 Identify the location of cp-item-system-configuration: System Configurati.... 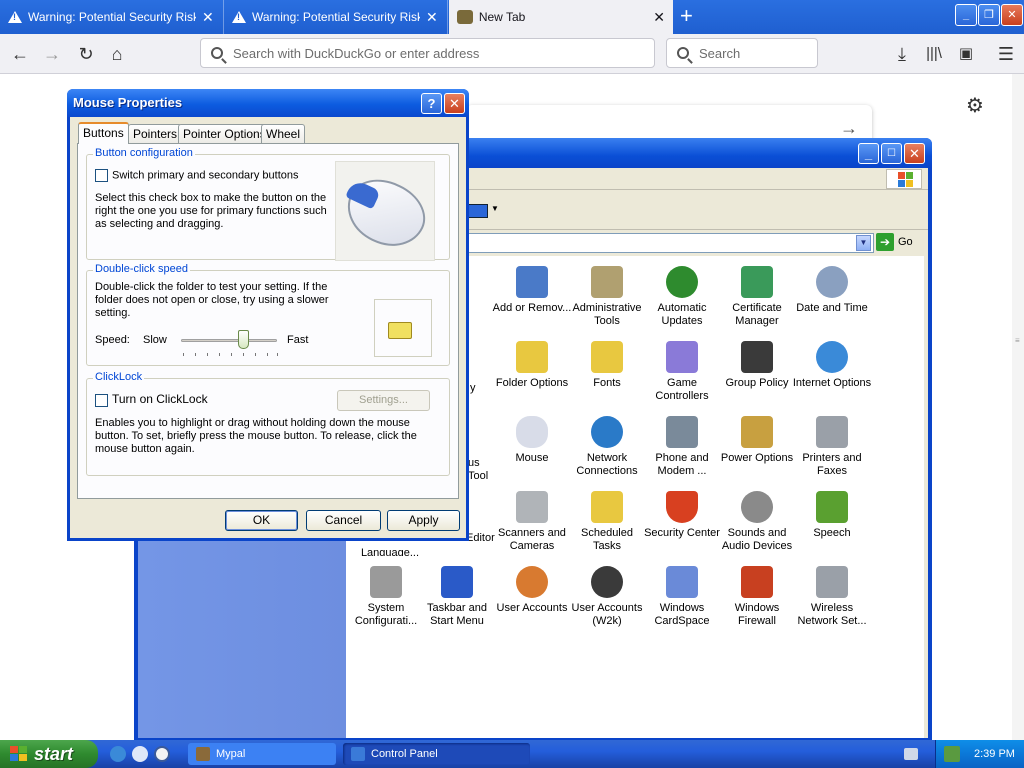
(386, 597).